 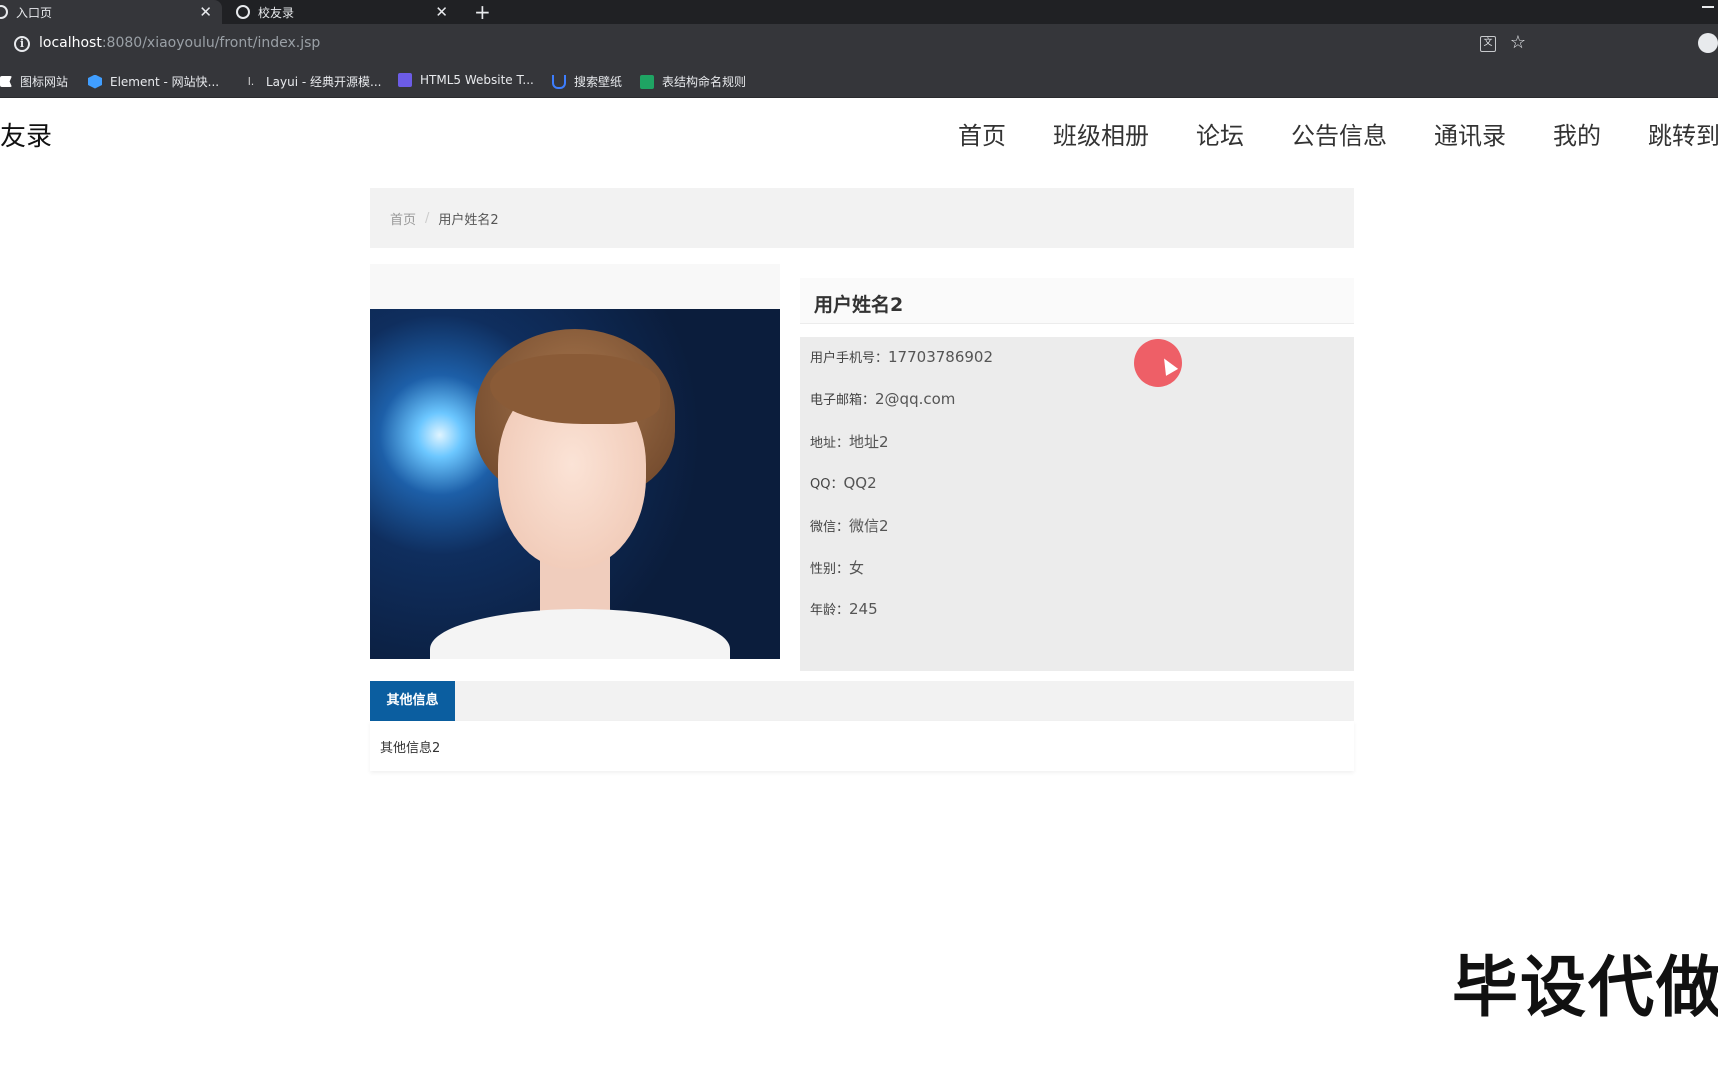 I want to click on nav-item-forum: 论坛, so click(x=1220, y=133).